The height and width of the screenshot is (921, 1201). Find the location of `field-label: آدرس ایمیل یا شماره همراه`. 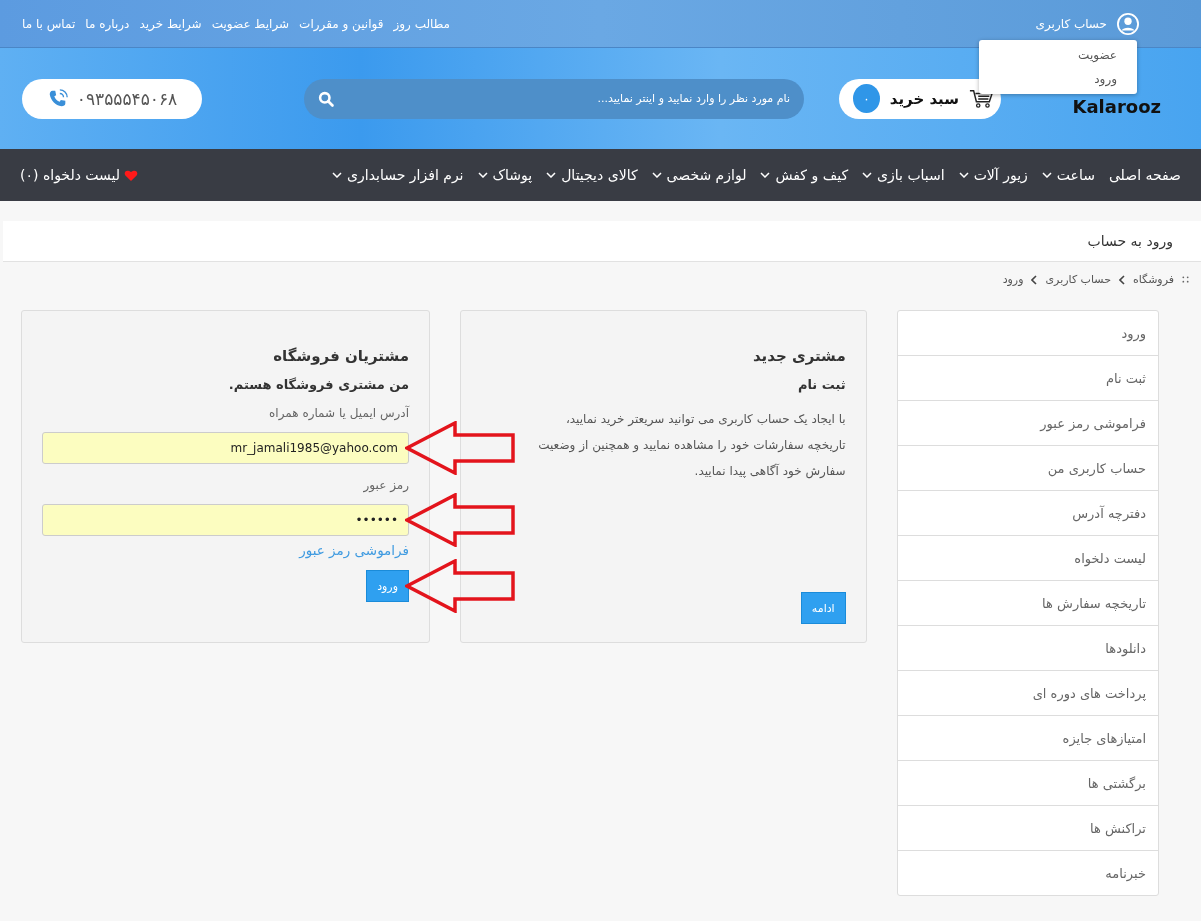

field-label: آدرس ایمیل یا شماره همراه is located at coordinates (338, 413).